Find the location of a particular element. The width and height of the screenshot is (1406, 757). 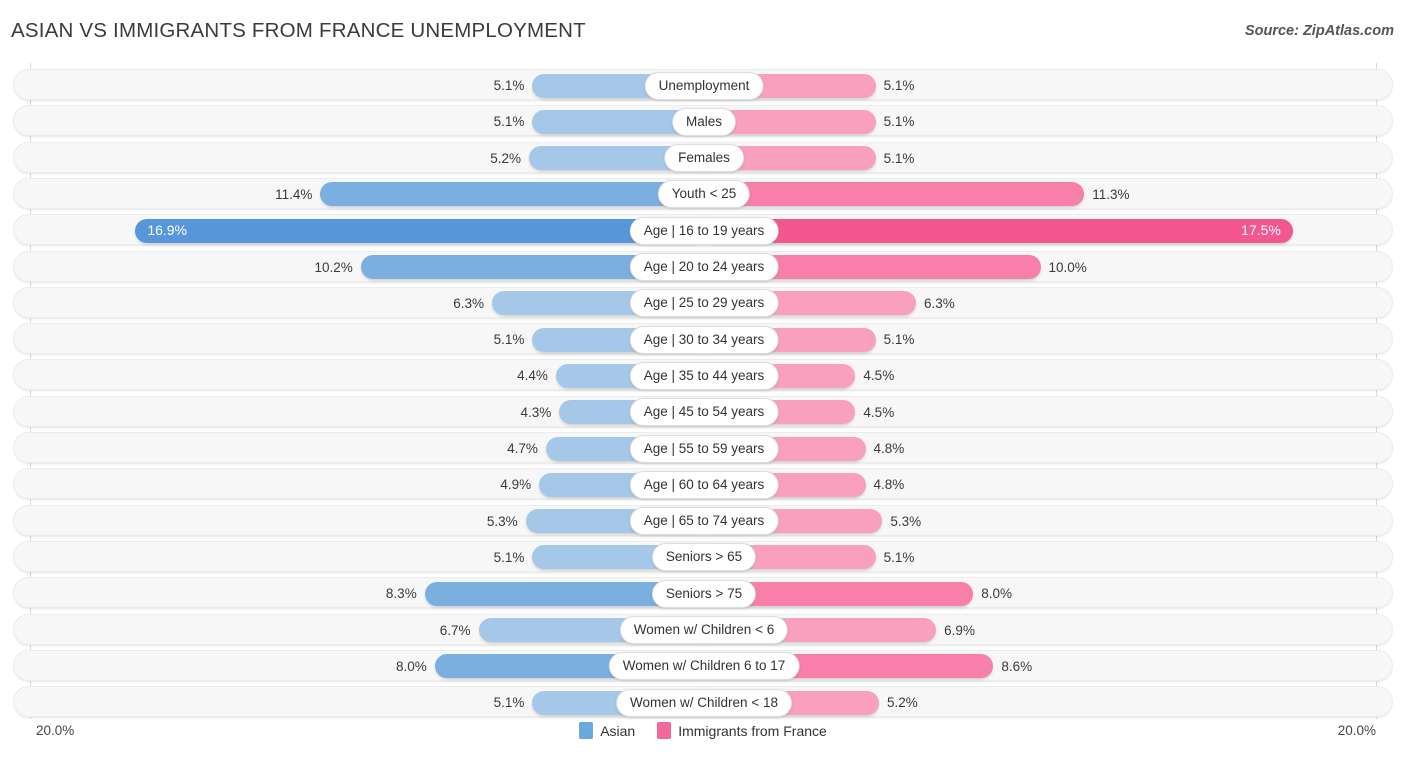

chart-row: 5.1% 5.2% Women w/ Children < 18 is located at coordinates (703, 702).